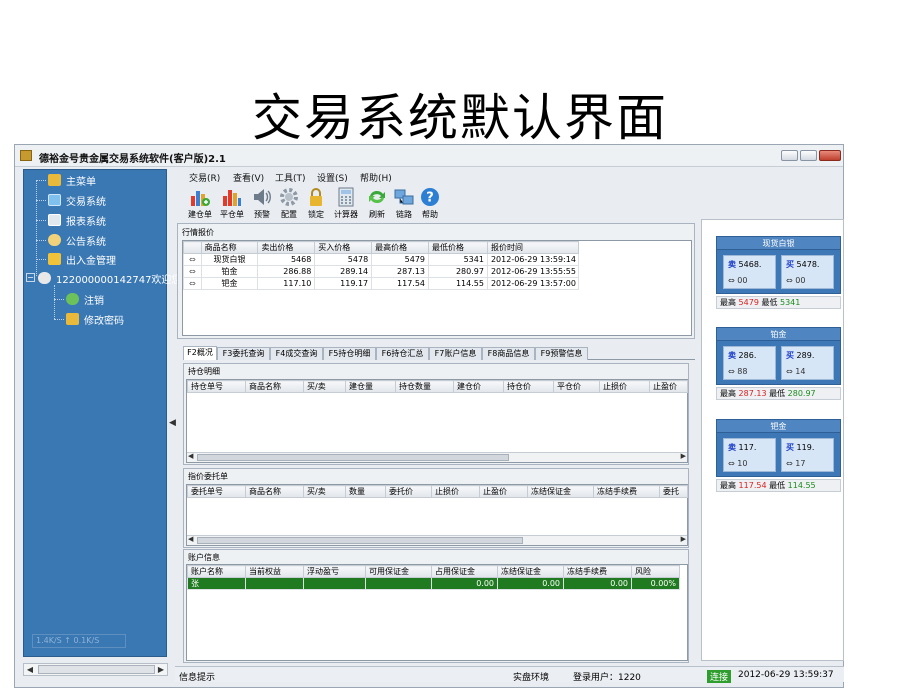 The height and width of the screenshot is (690, 920). What do you see at coordinates (30, 277) in the screenshot?
I see `tree-expander: −` at bounding box center [30, 277].